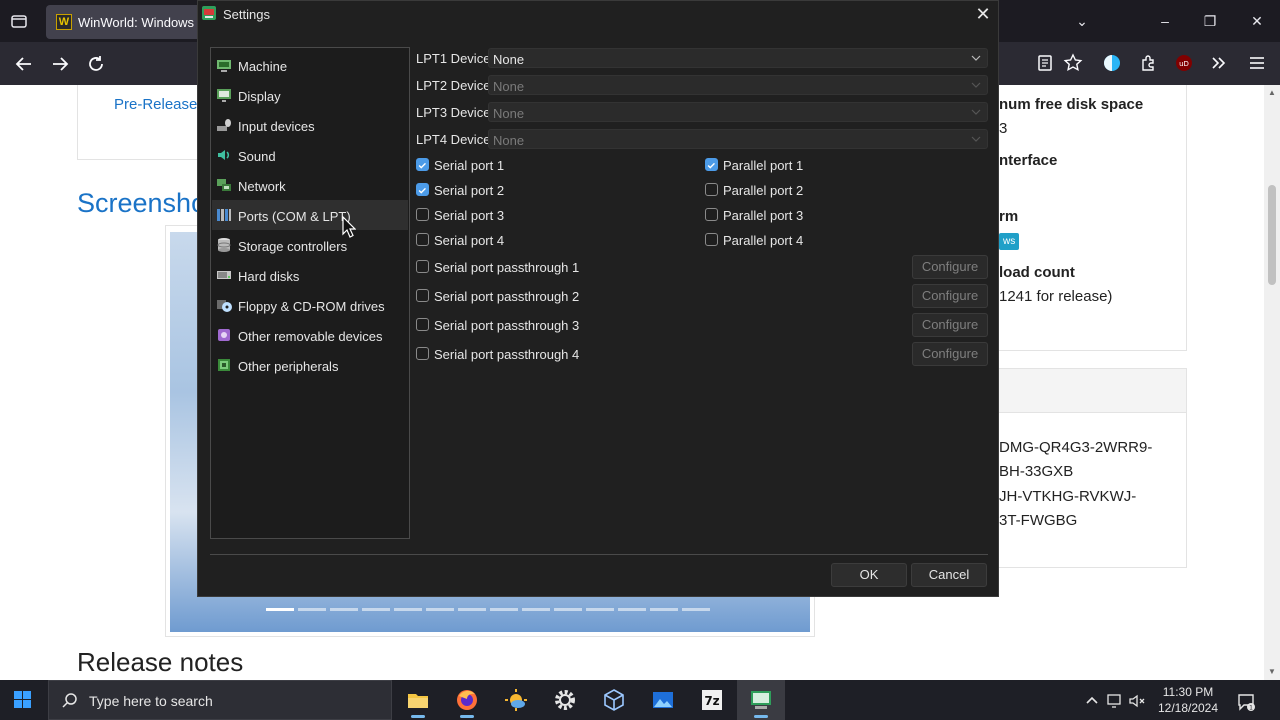 This screenshot has width=1280, height=720. I want to click on configure-passthrough-3-button: Configure, so click(950, 325).